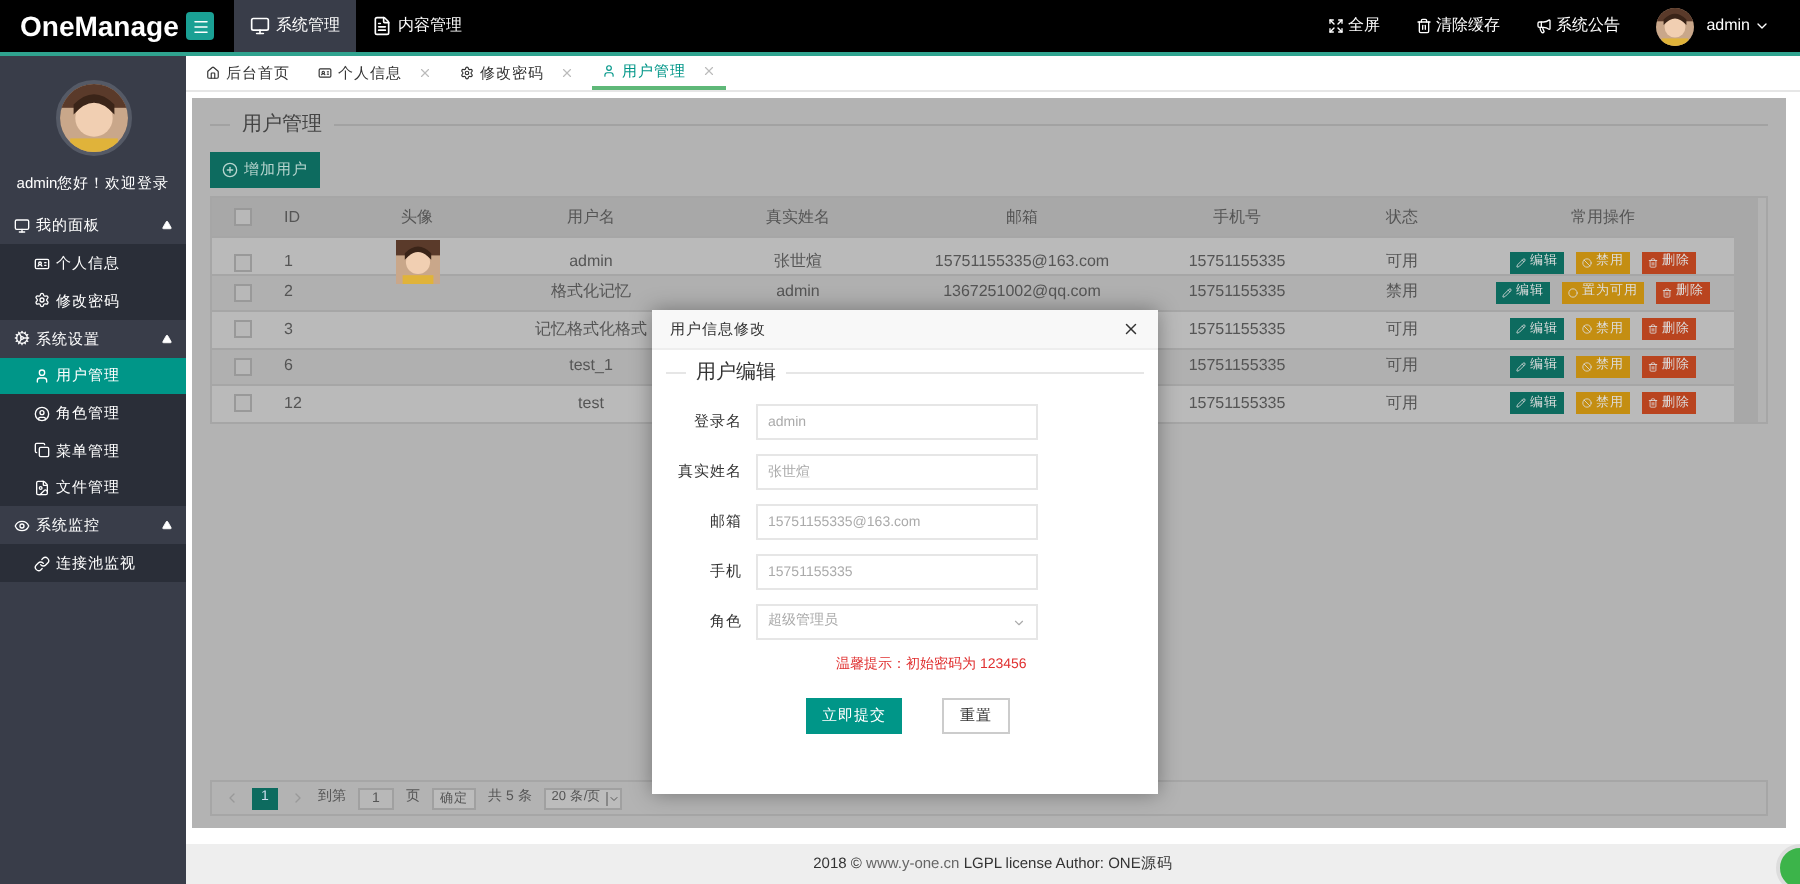 This screenshot has height=884, width=1800. I want to click on table-cell: 禁用, so click(1402, 292).